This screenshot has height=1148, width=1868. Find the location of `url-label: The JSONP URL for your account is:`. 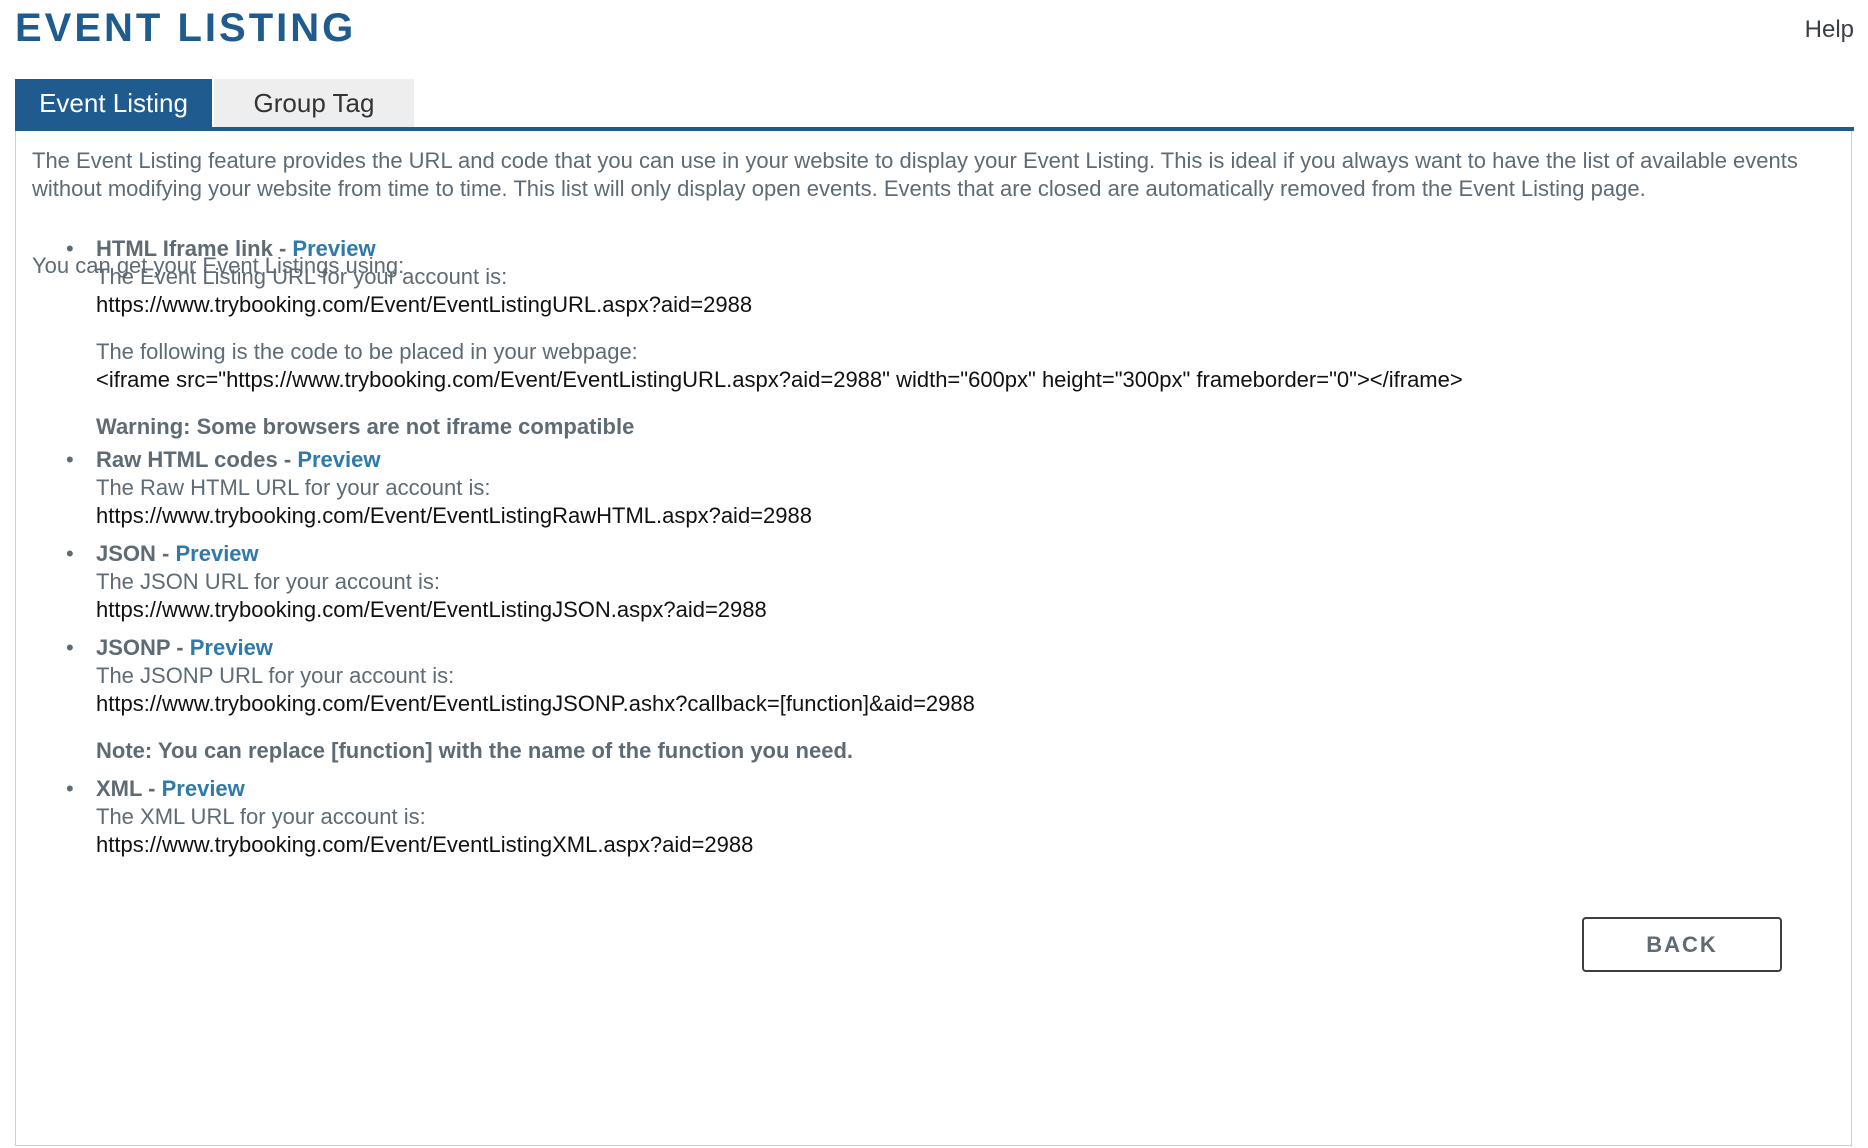

url-label: The JSONP URL for your account is: is located at coordinates (275, 675).